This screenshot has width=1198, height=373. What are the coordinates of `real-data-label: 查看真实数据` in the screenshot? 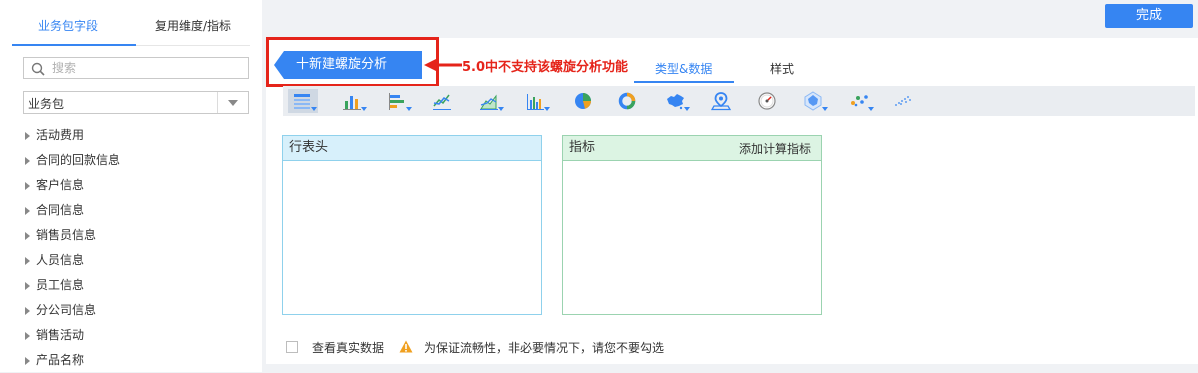 It's located at (348, 347).